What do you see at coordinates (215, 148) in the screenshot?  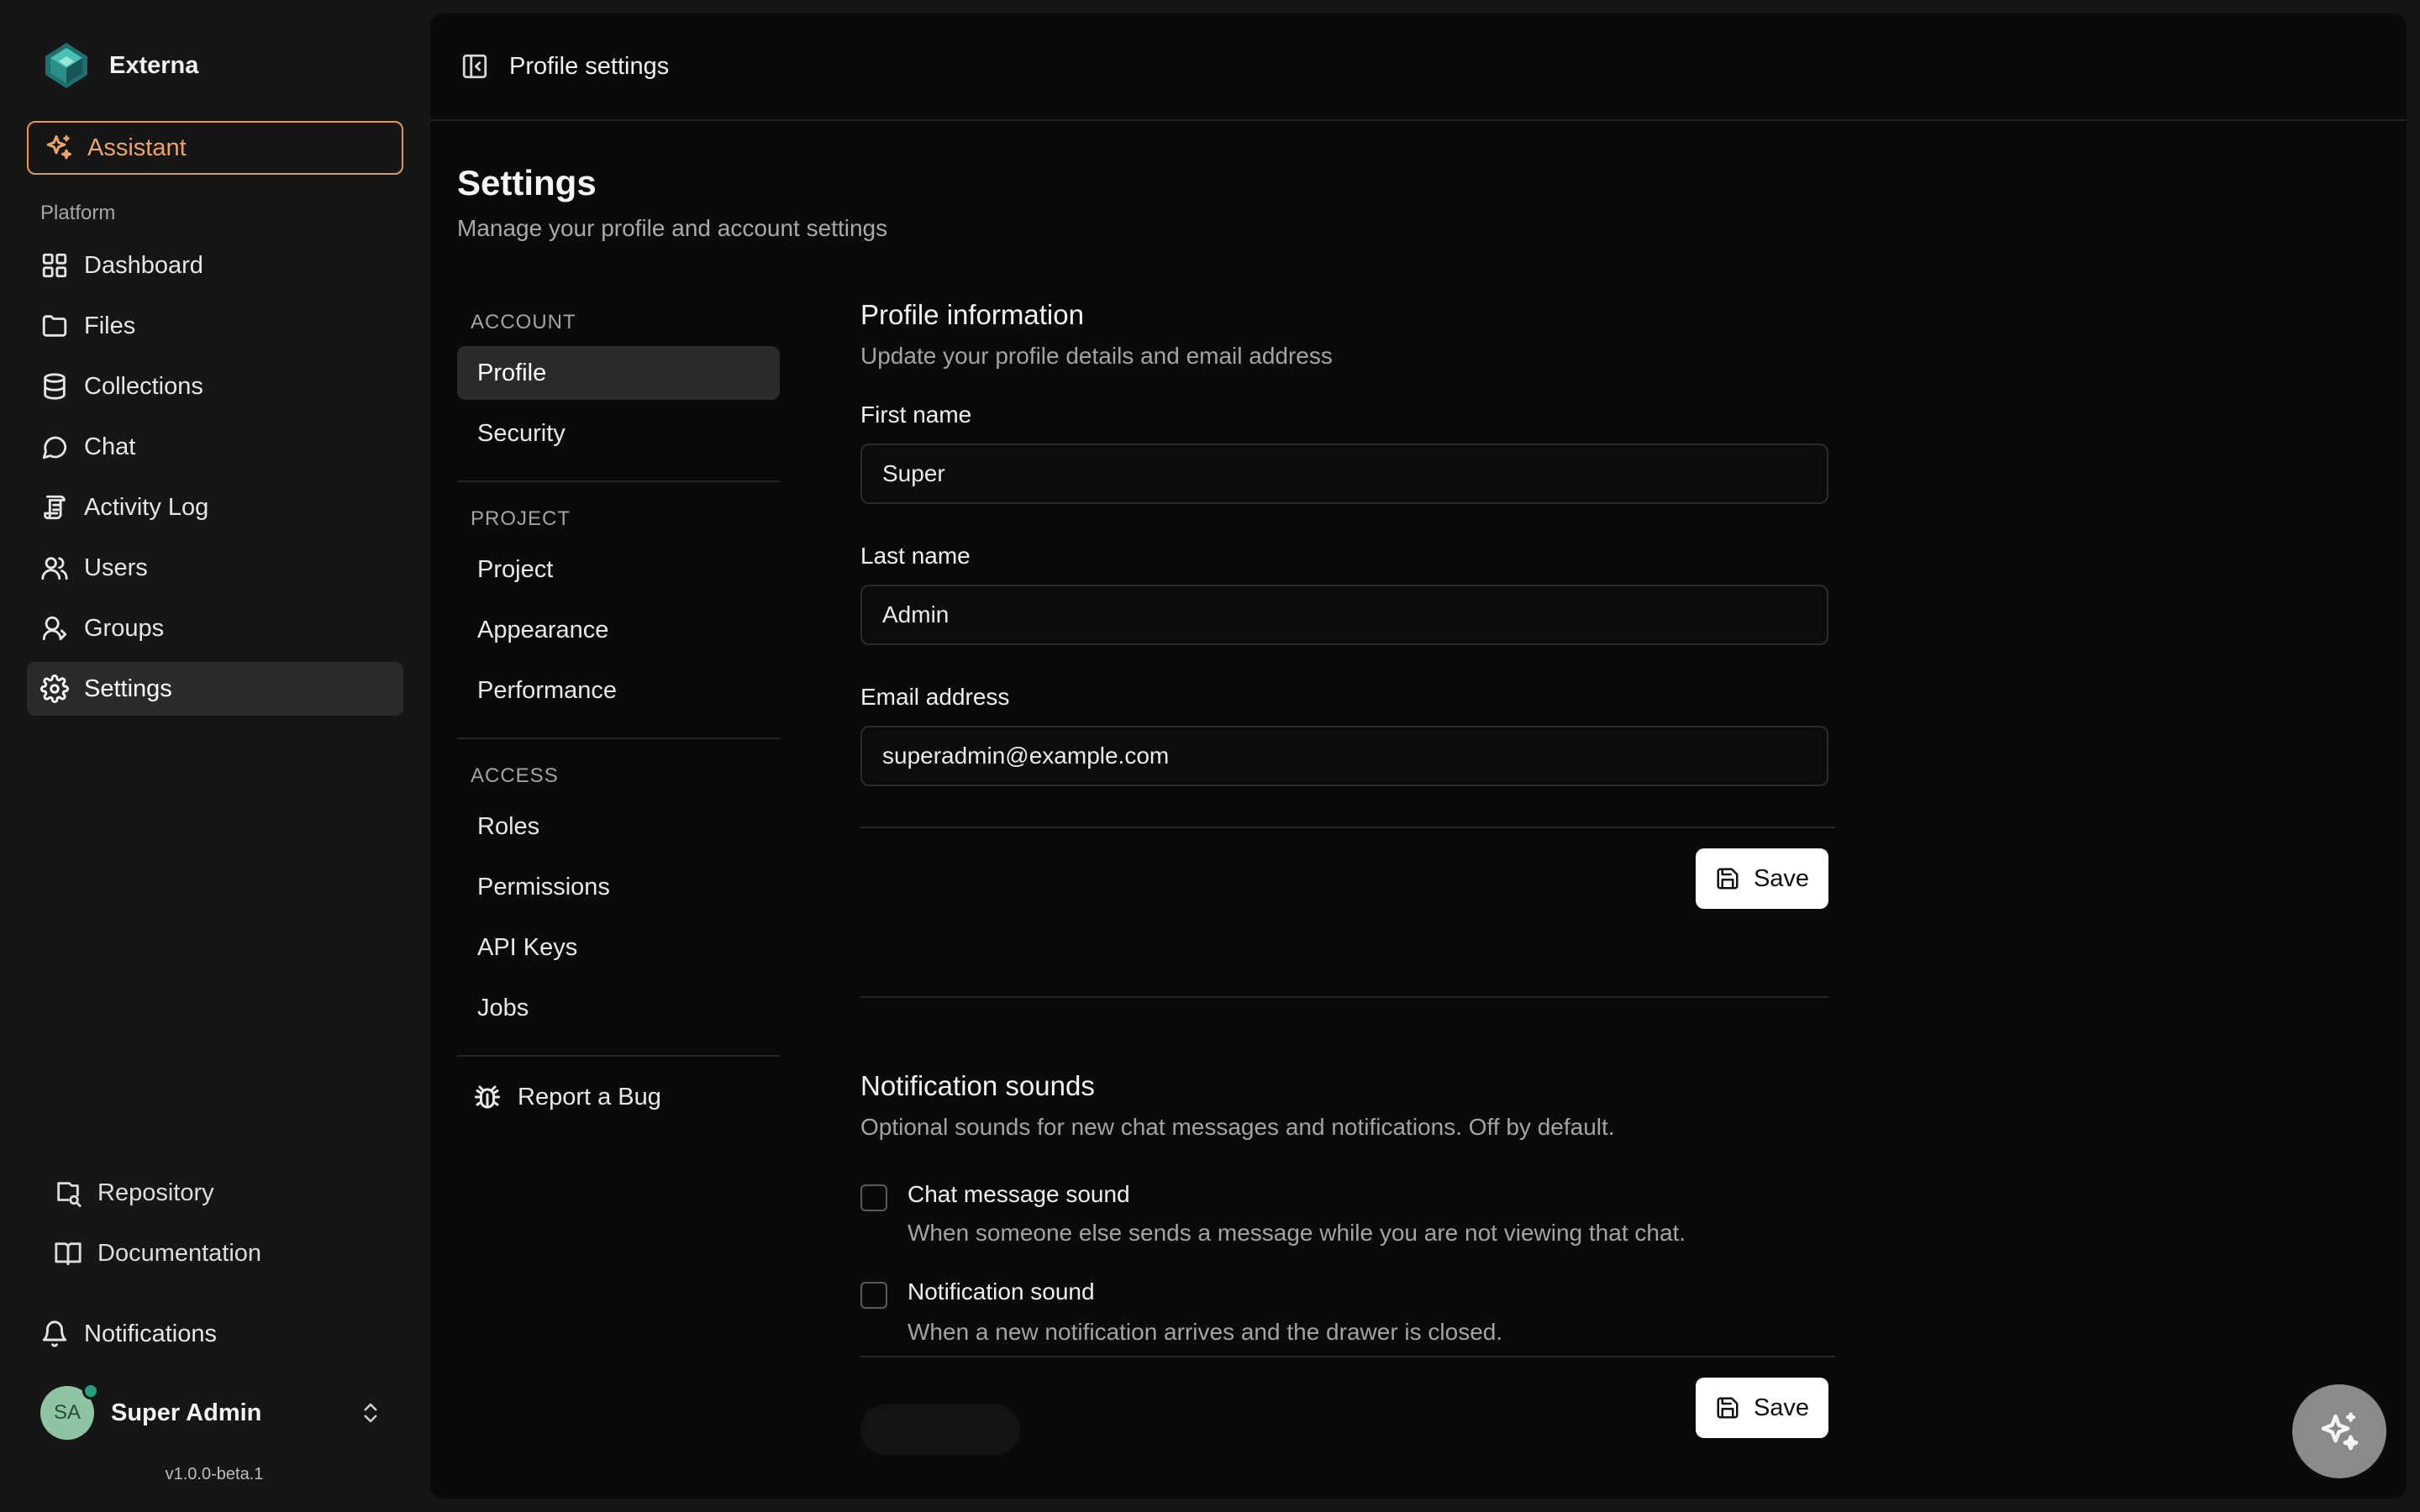 I see `assistant-button: Assistant` at bounding box center [215, 148].